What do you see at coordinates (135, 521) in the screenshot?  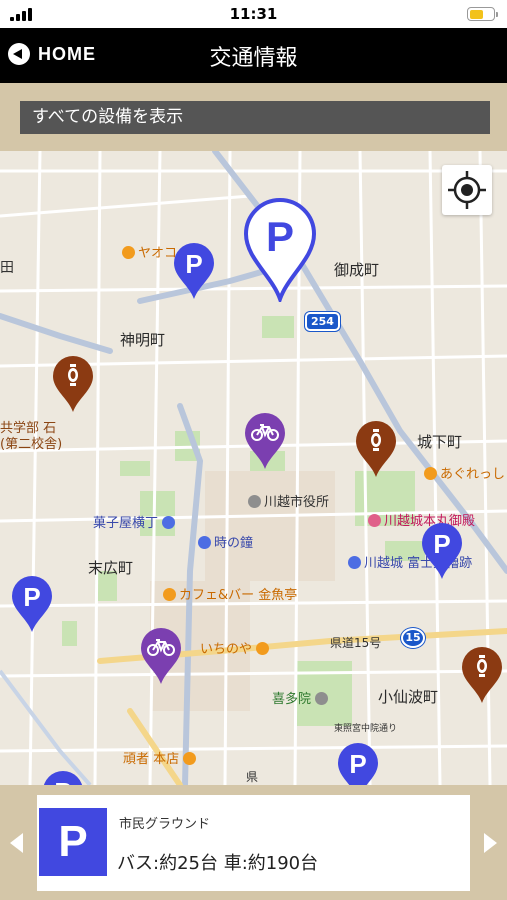 I see `map-label-kashiya: 菓子屋横丁` at bounding box center [135, 521].